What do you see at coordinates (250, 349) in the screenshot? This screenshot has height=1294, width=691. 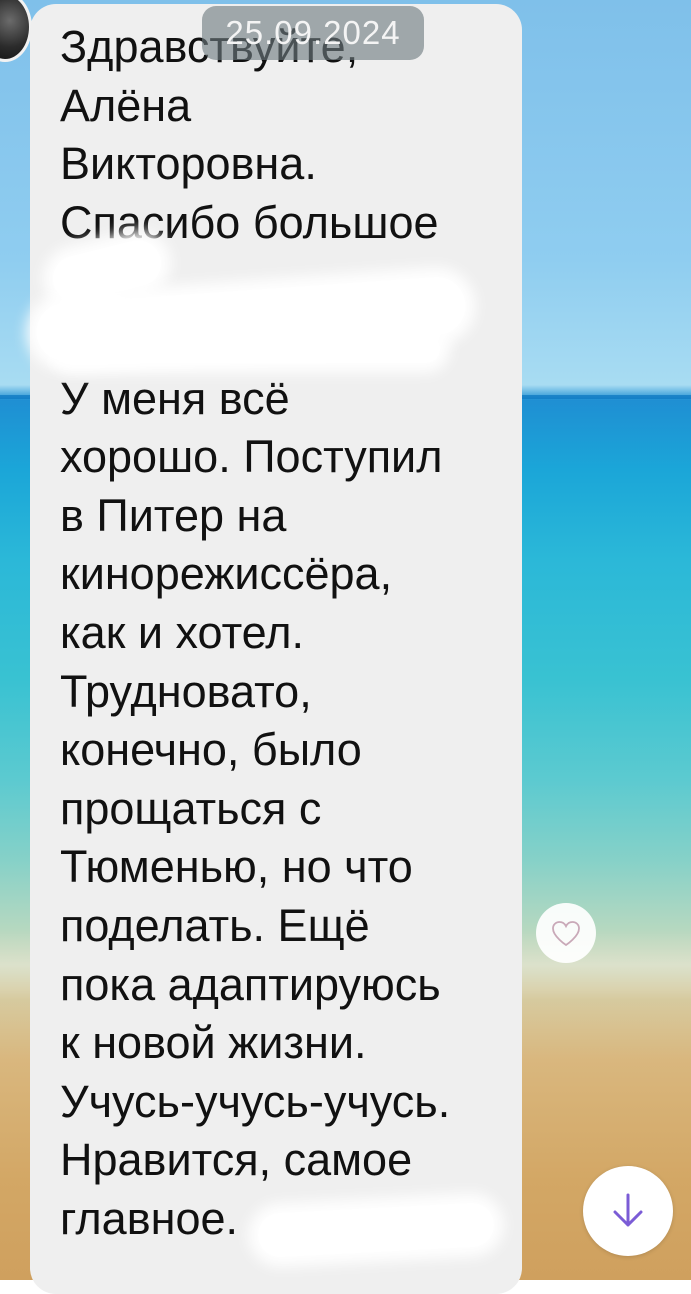 I see `redaction-blur` at bounding box center [250, 349].